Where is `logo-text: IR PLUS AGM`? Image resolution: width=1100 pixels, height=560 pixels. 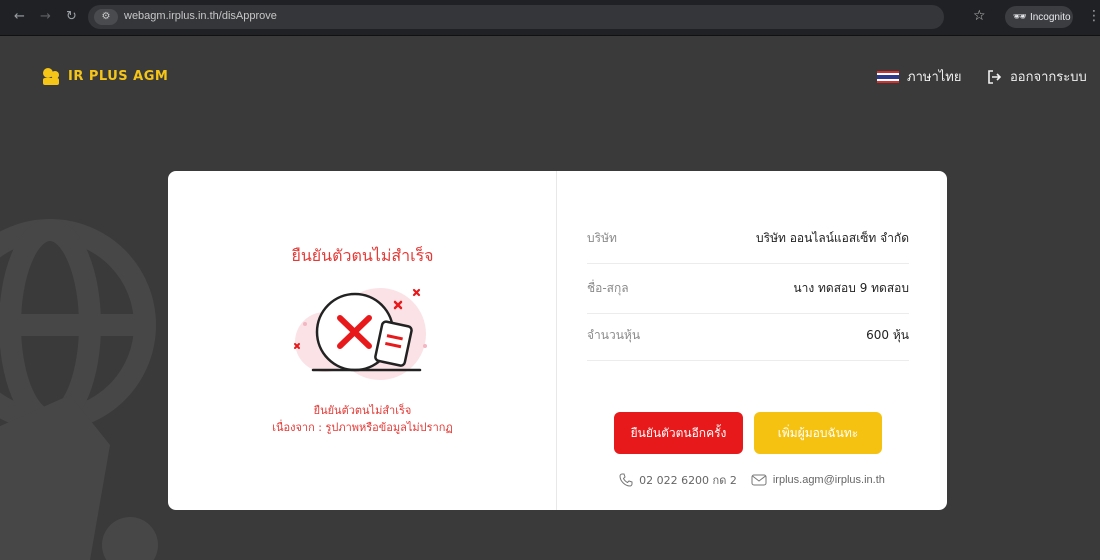 logo-text: IR PLUS AGM is located at coordinates (118, 76).